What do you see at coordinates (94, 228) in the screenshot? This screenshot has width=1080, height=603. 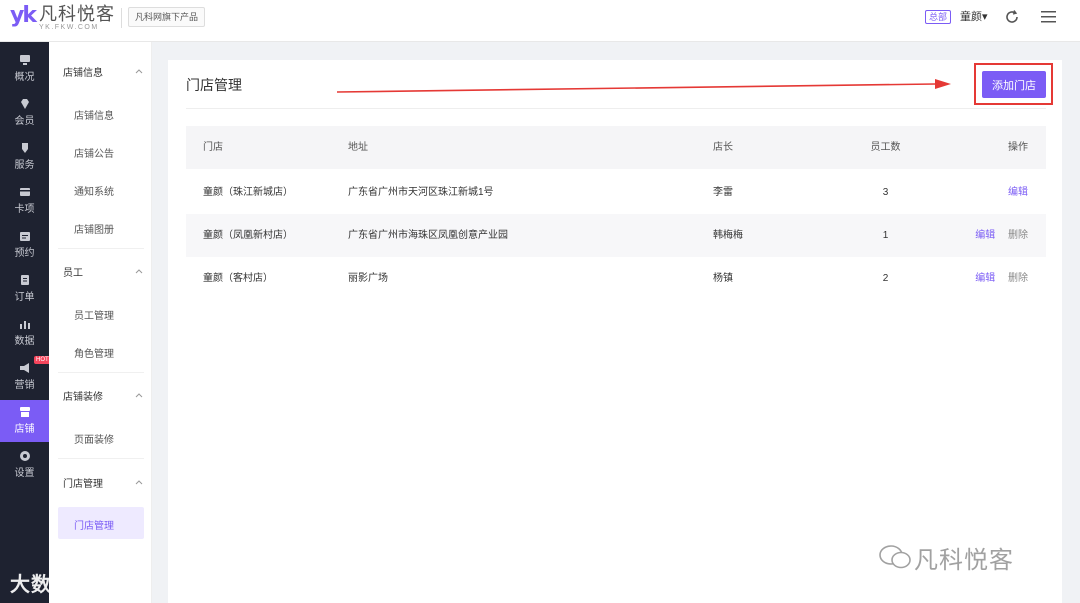 I see `submenu-item-shop-gallery: 店铺图册` at bounding box center [94, 228].